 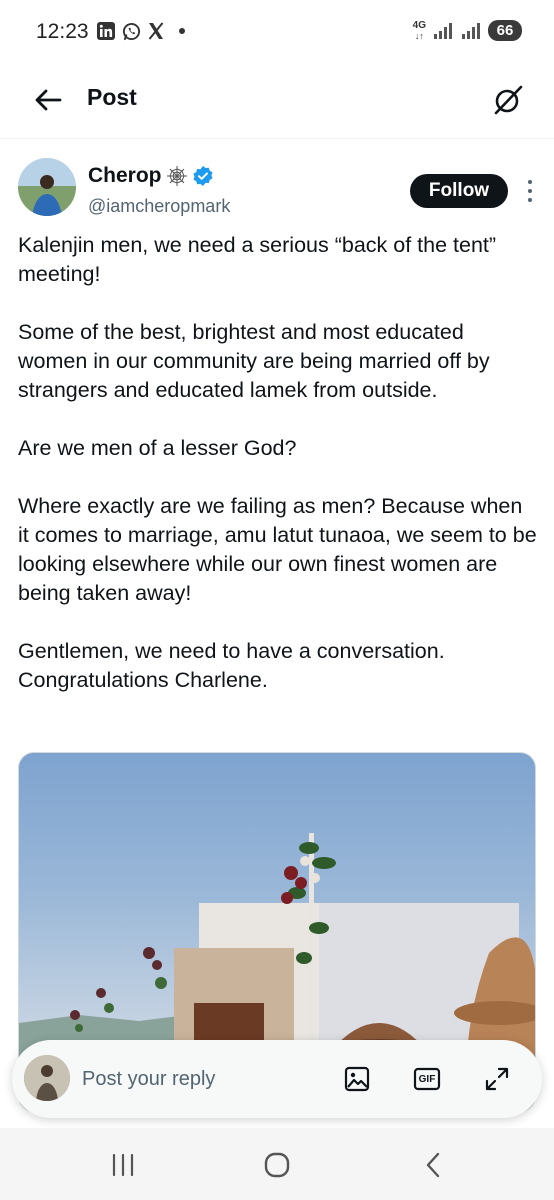 I want to click on gif-label: GIF, so click(x=427, y=1079).